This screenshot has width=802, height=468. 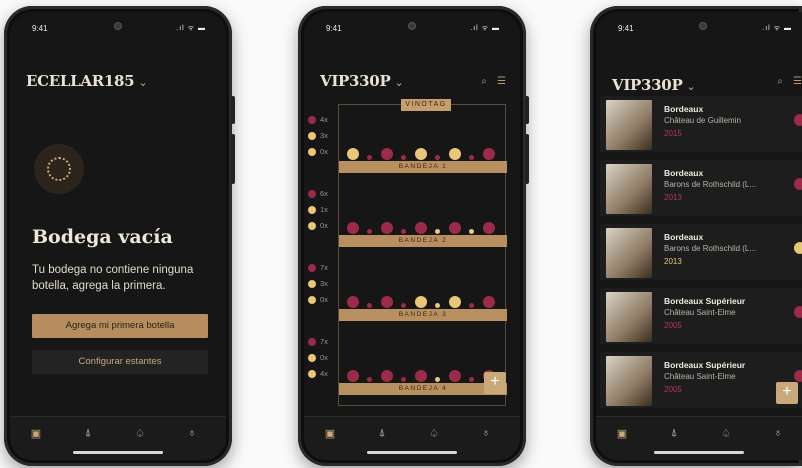 I want to click on wine-region: Bordeaux, so click(x=684, y=173).